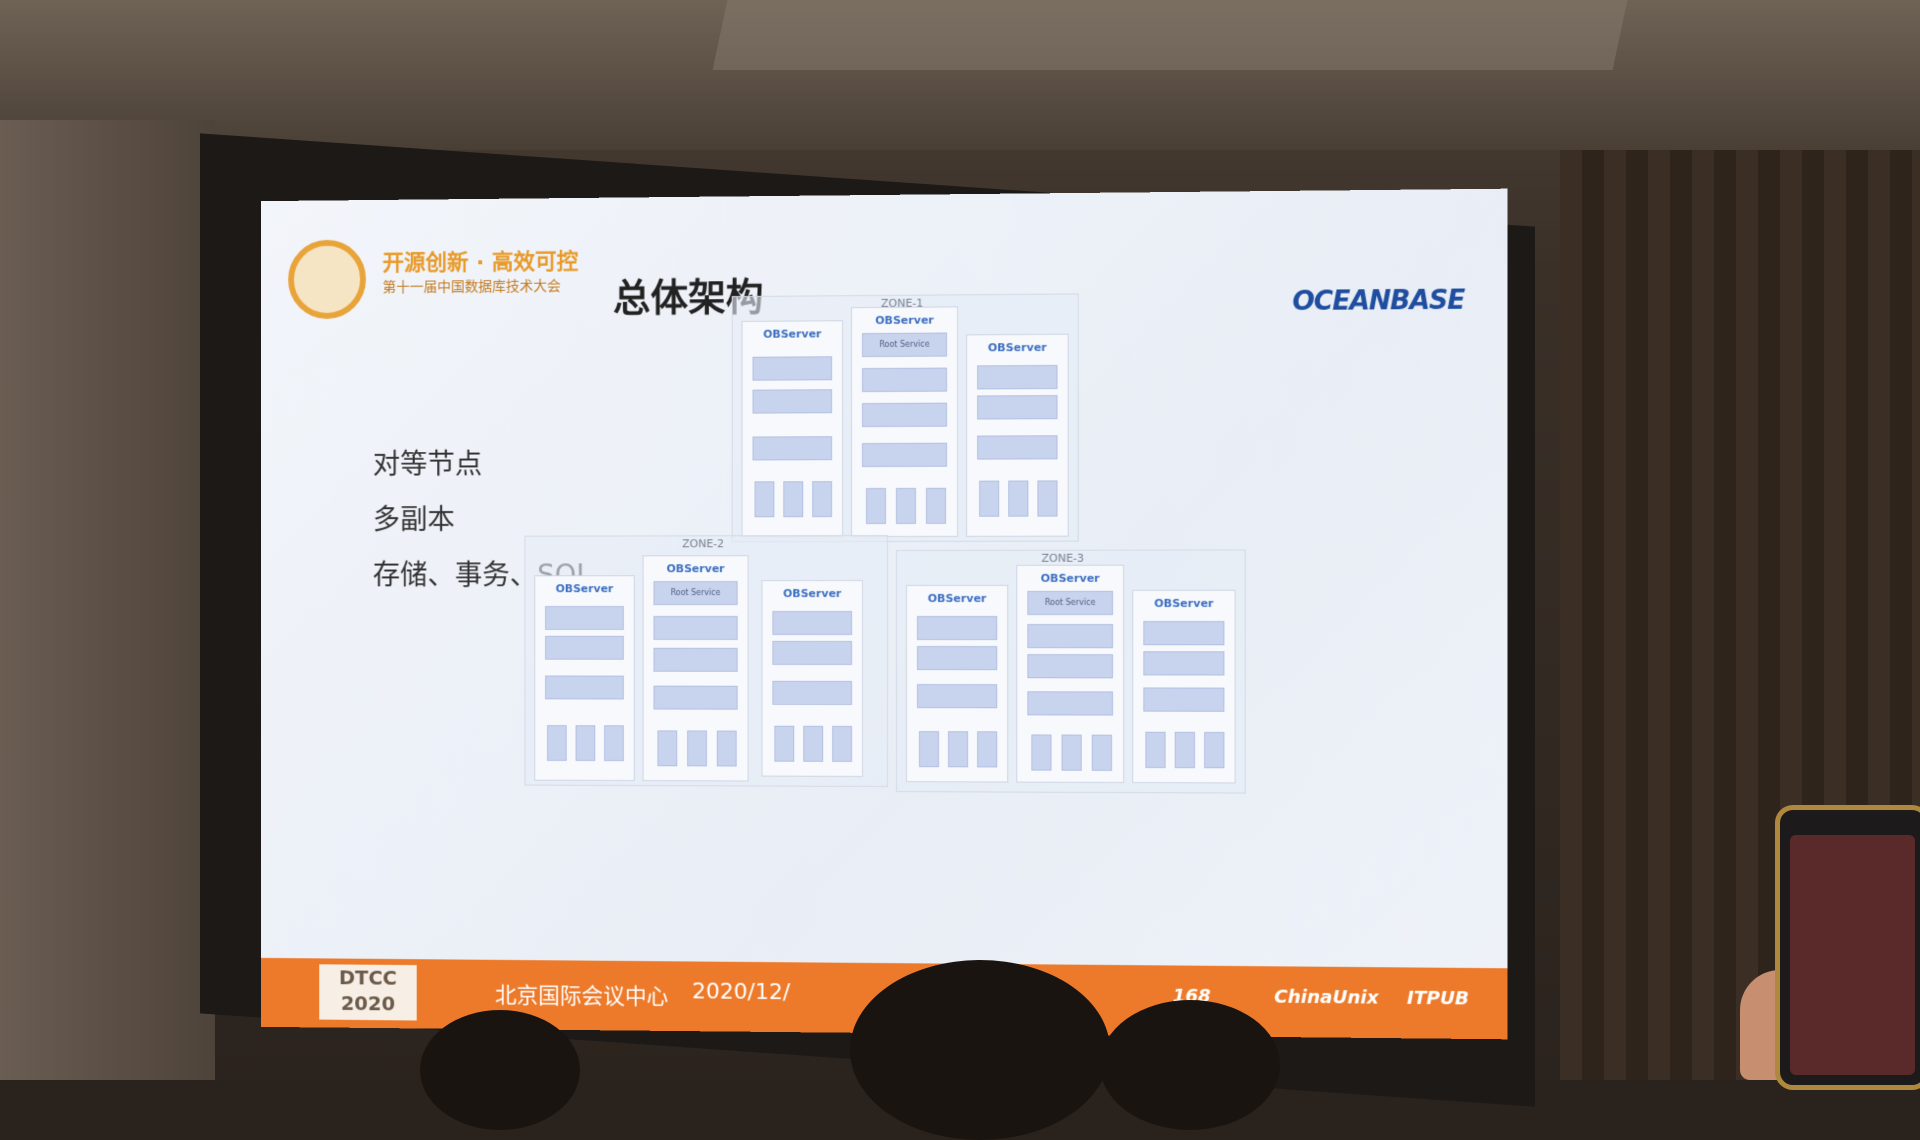 Image resolution: width=1920 pixels, height=1140 pixels. I want to click on sponsor-logo: ITPUB, so click(1437, 998).